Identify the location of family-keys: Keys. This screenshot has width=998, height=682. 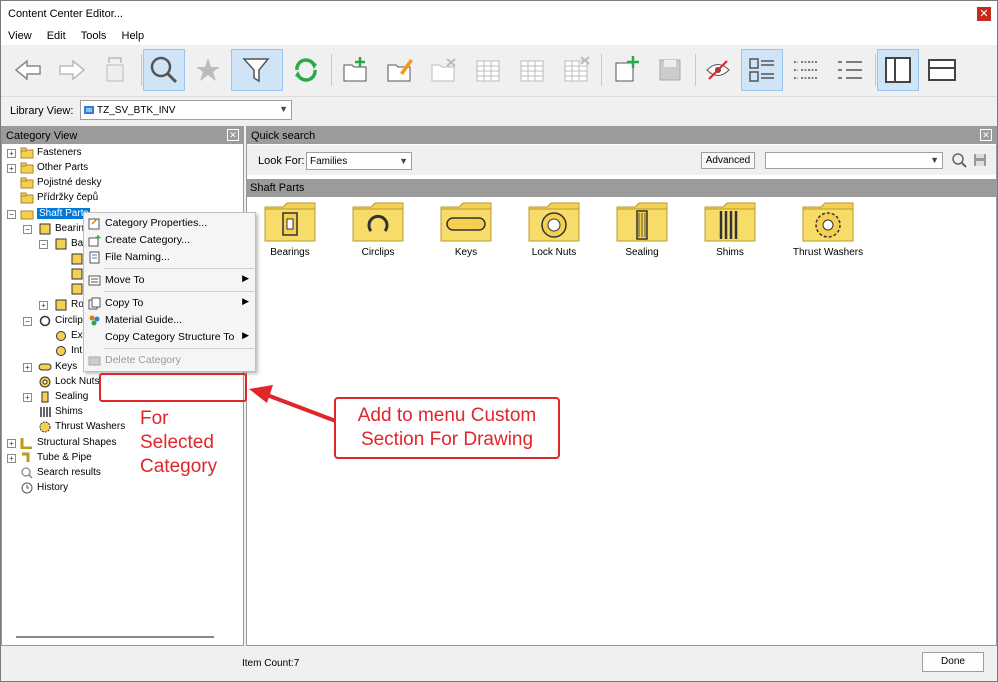
(466, 229).